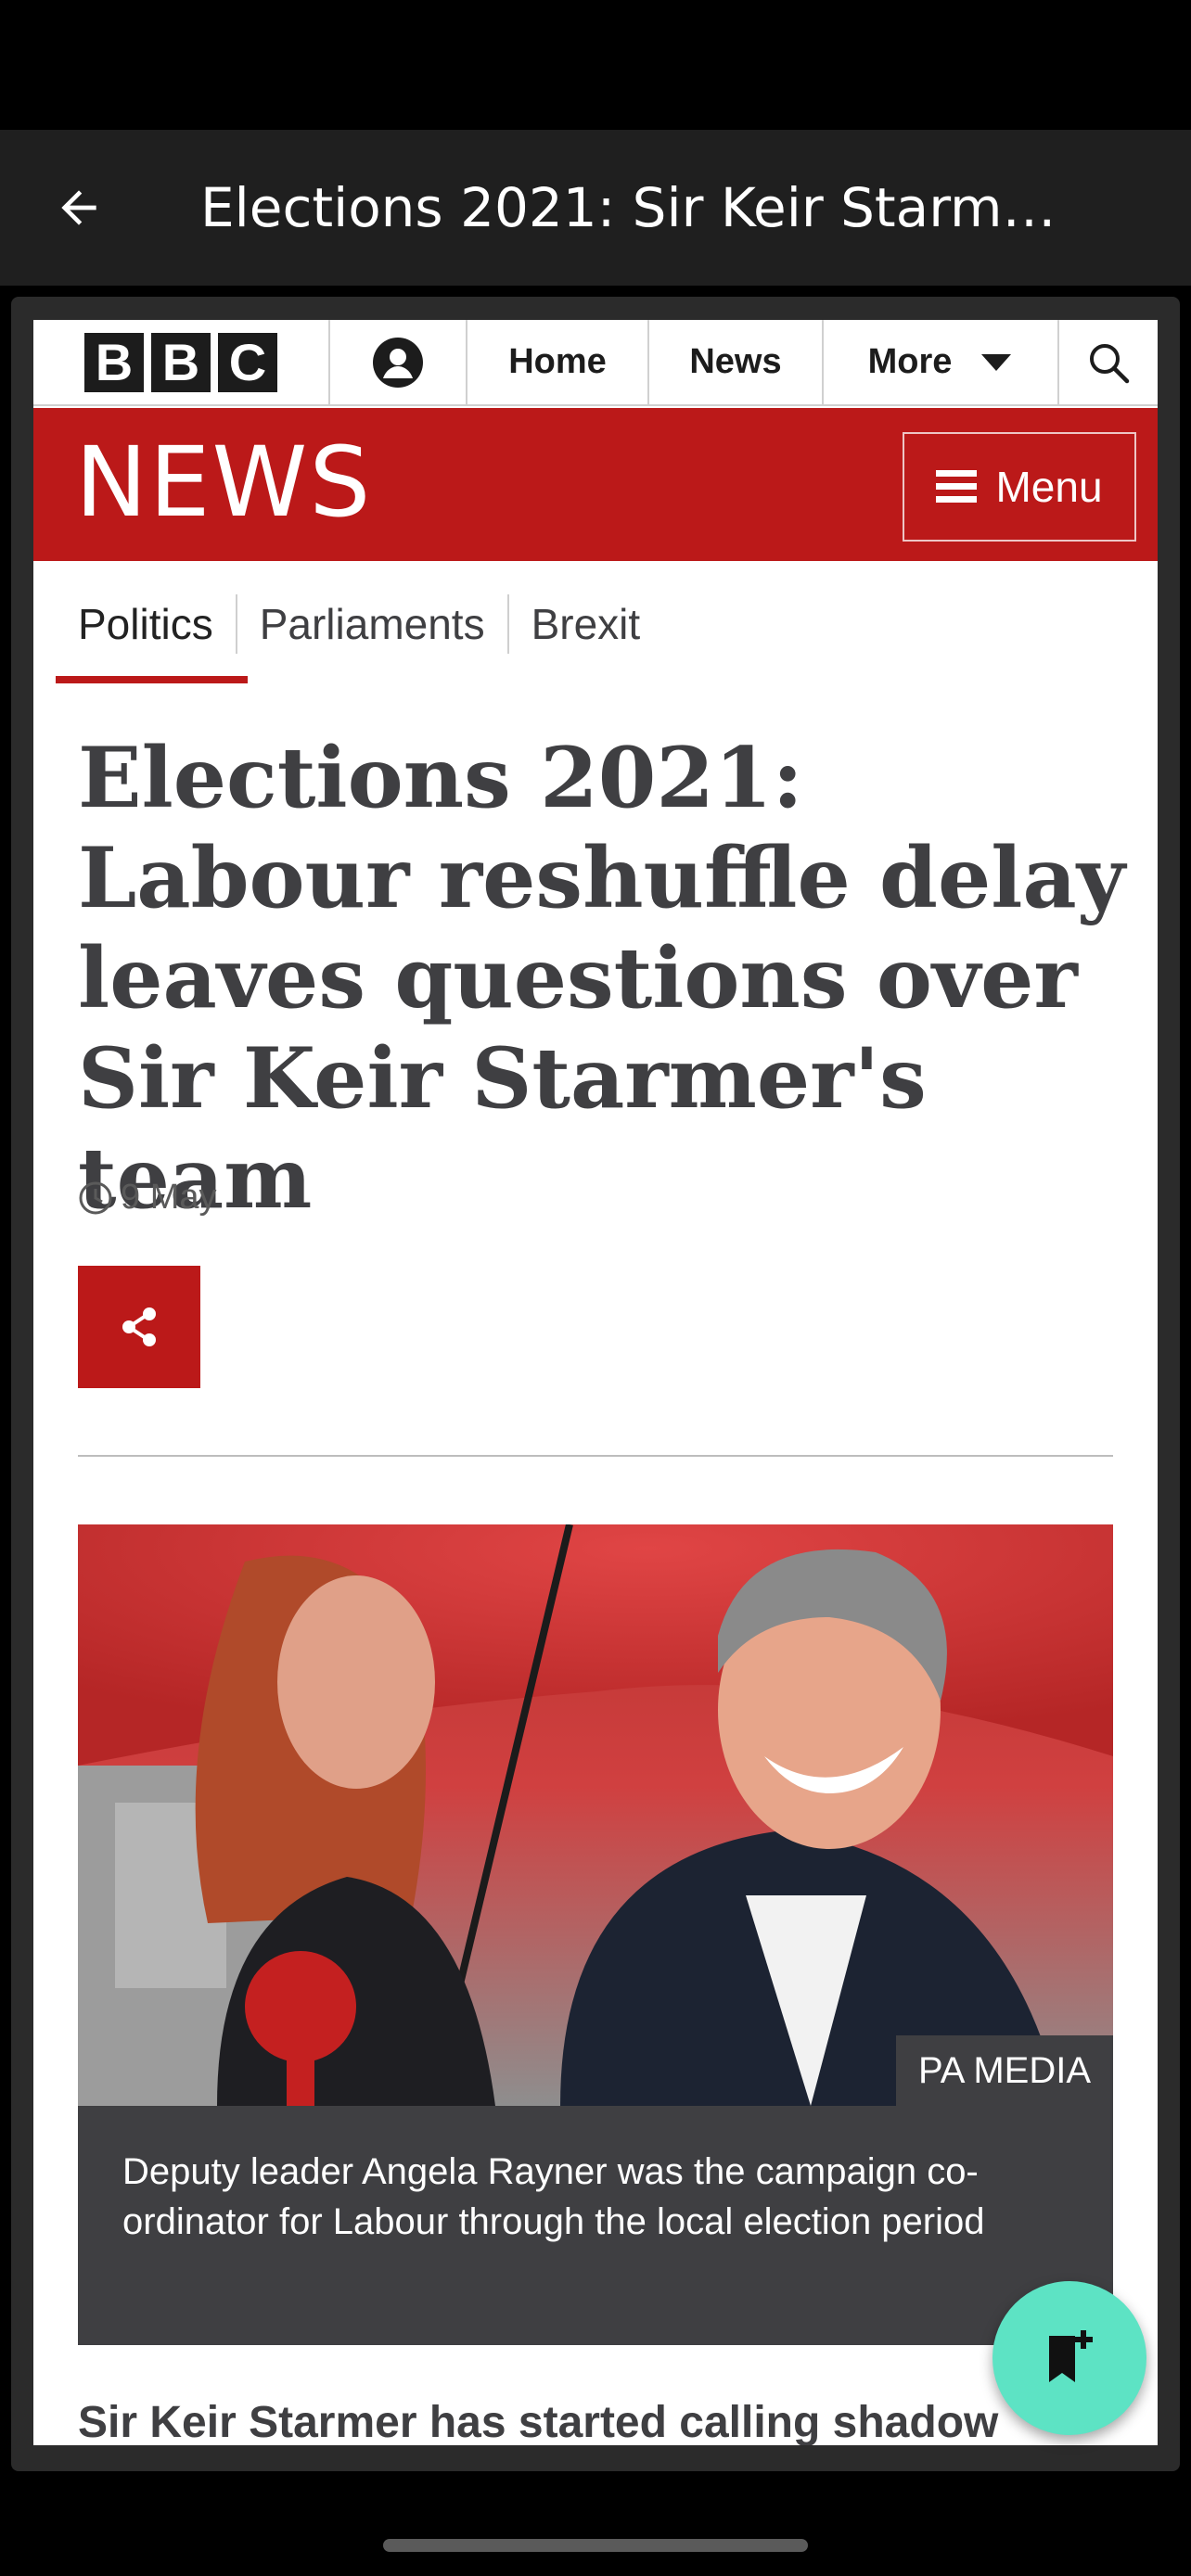  What do you see at coordinates (595, 1456) in the screenshot?
I see `divider` at bounding box center [595, 1456].